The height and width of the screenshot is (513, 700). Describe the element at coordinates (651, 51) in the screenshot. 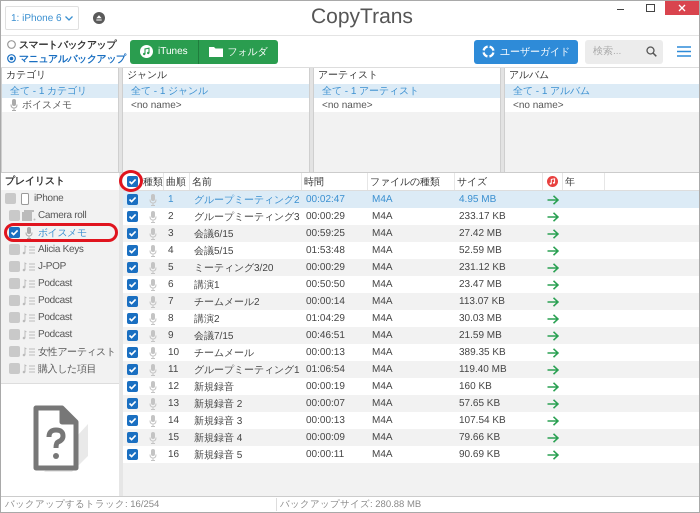

I see `search-icon` at that location.